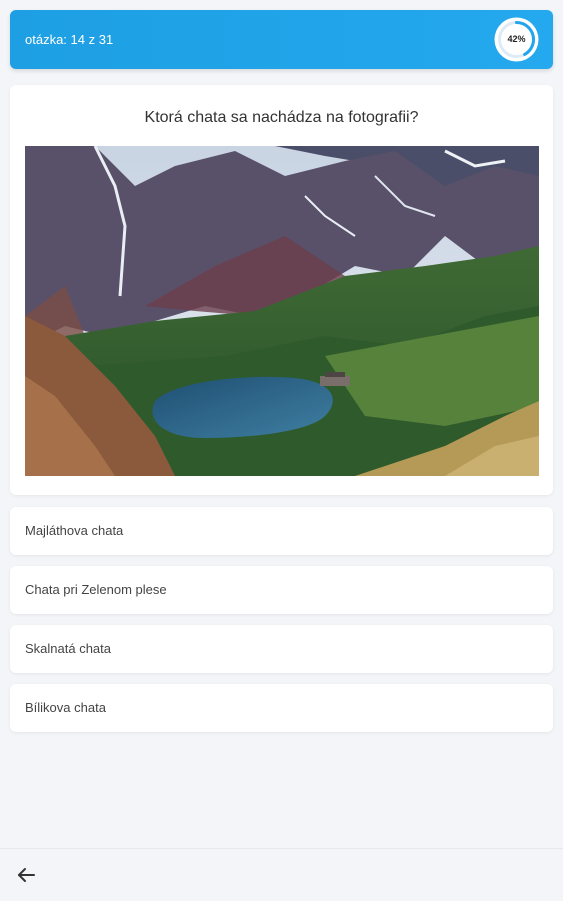  What do you see at coordinates (281, 531) in the screenshot?
I see `answer-option-1: Majláthova chata` at bounding box center [281, 531].